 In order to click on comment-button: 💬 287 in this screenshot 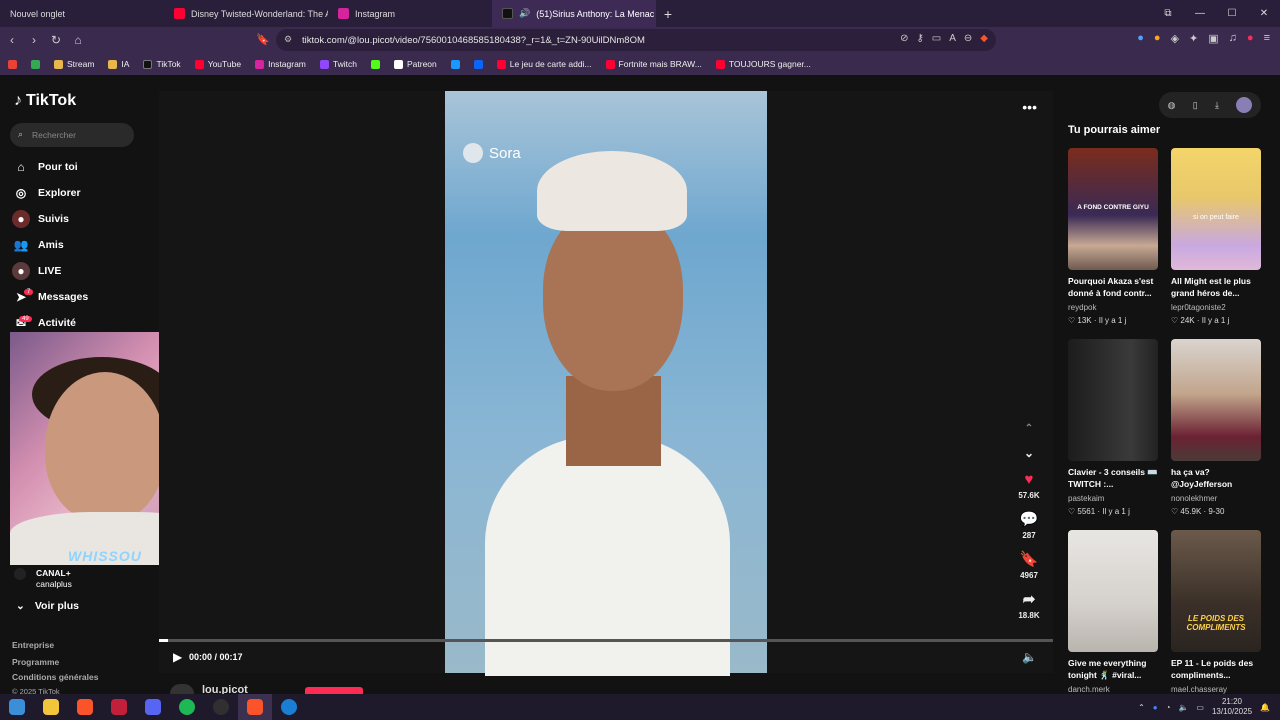, I will do `click(1029, 525)`.